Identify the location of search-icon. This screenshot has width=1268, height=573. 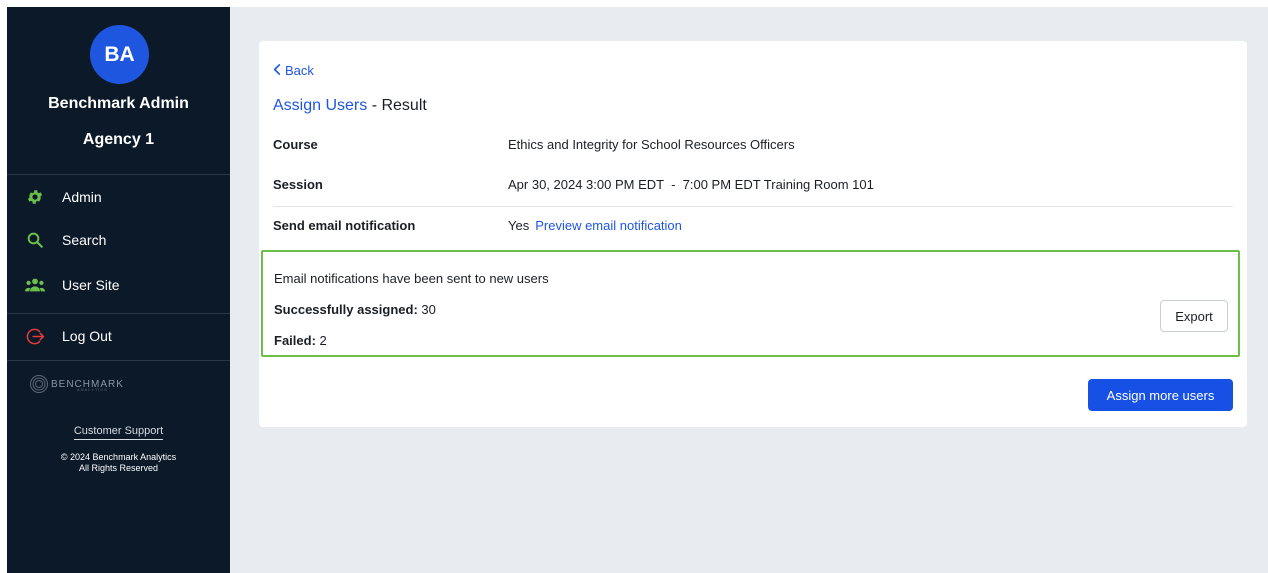
(35, 240).